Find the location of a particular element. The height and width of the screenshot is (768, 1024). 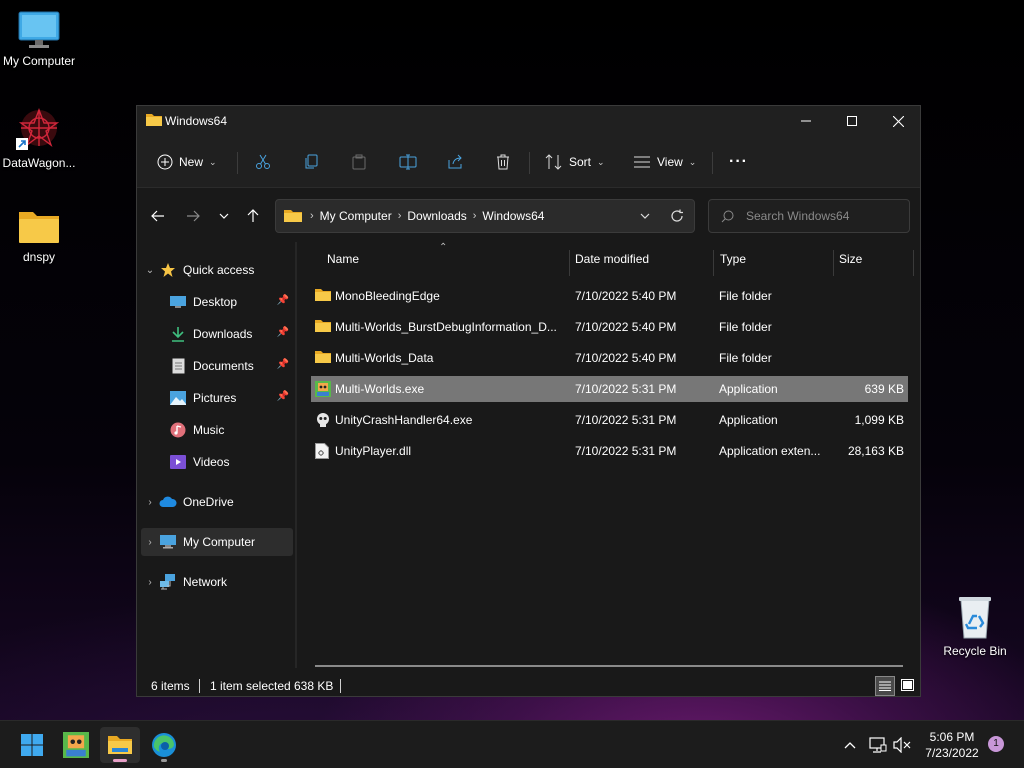

breadcrumb-windows64: Windows64 is located at coordinates (513, 216).